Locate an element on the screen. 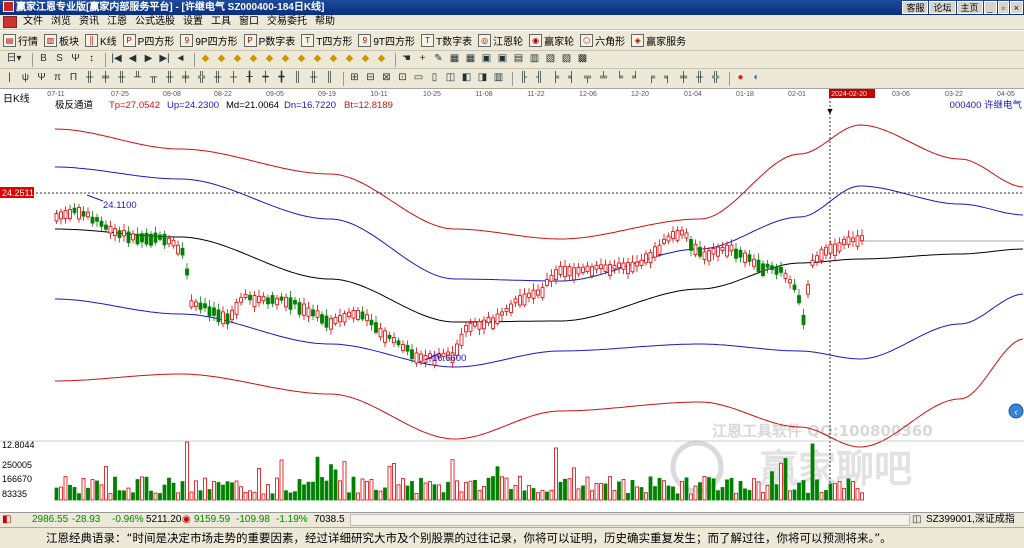 This screenshot has width=1024, height=548. tool-9p-square: 9 9P四方形 is located at coordinates (209, 40).